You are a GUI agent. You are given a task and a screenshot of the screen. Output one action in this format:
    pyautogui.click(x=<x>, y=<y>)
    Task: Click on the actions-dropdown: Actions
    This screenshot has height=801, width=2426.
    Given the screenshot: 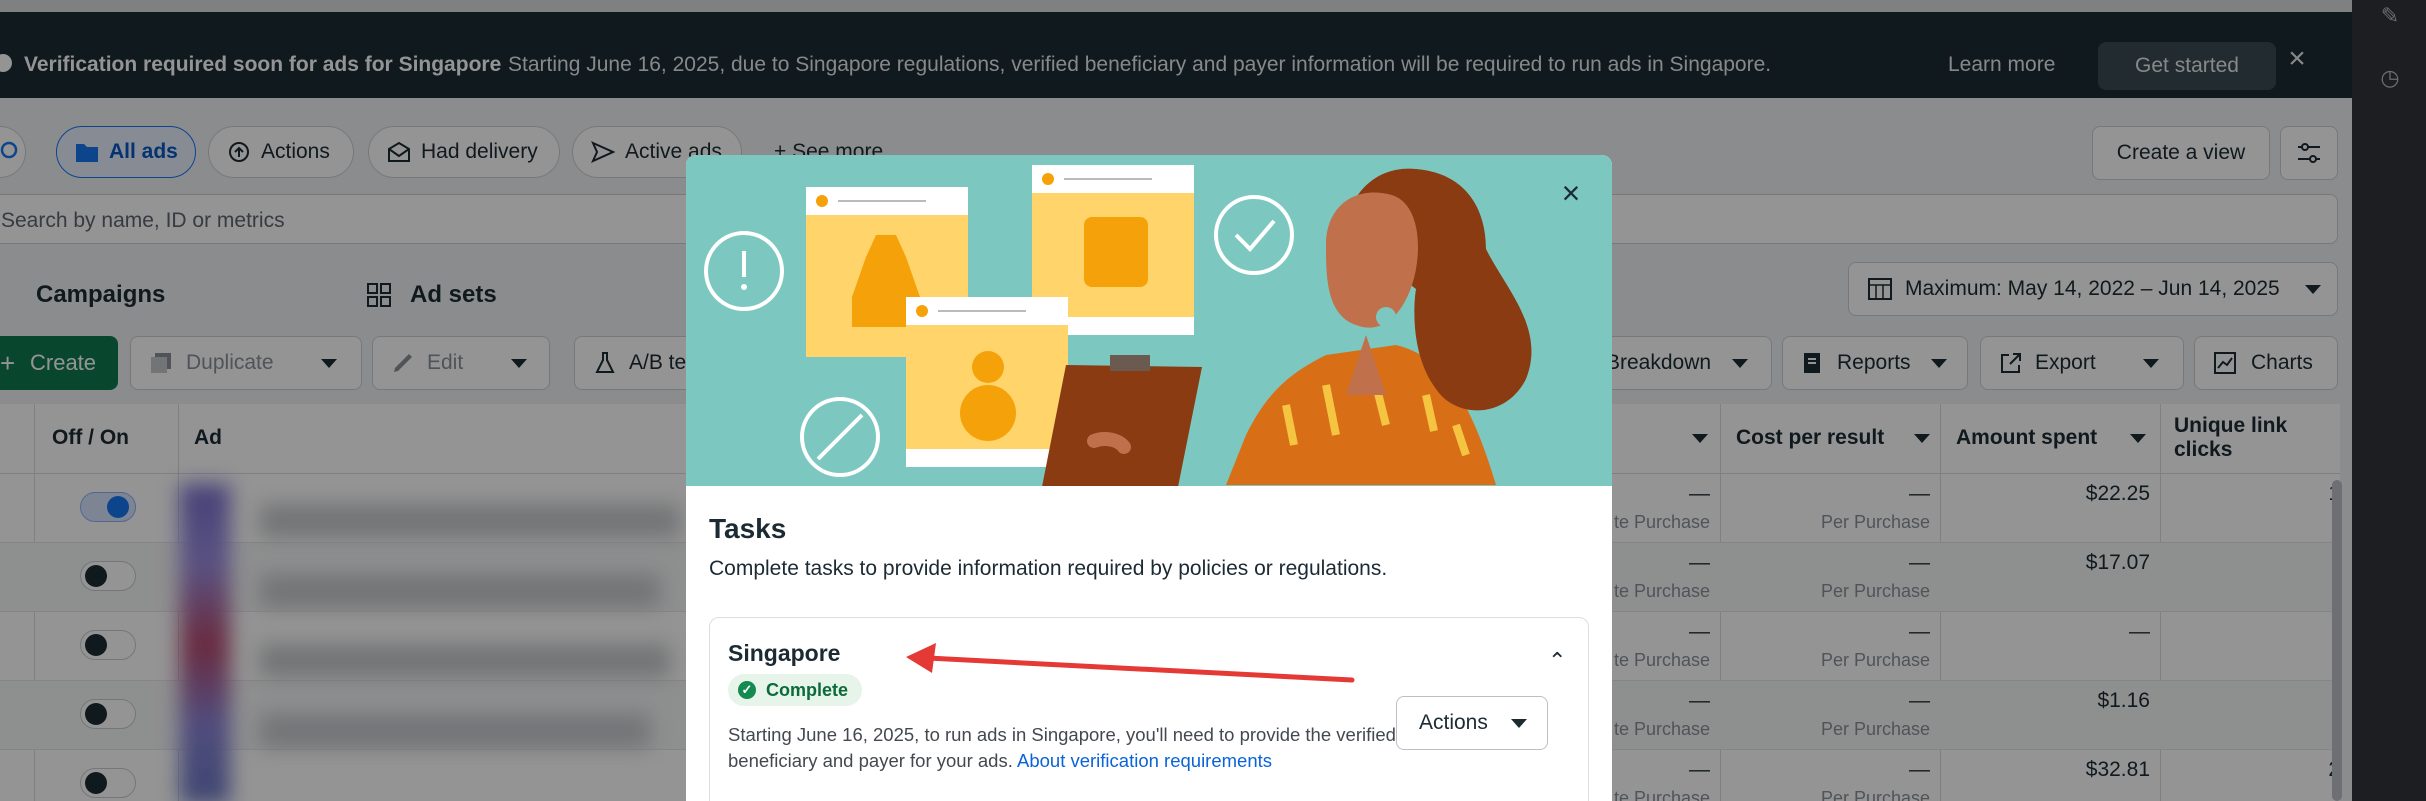 What is the action you would take?
    pyautogui.click(x=1472, y=723)
    